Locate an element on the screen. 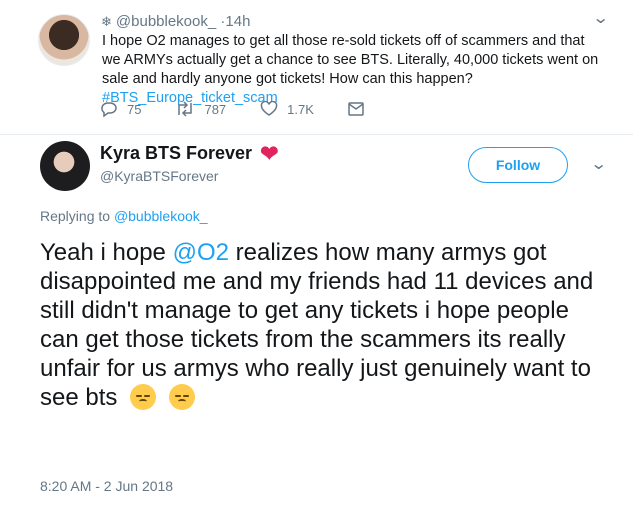 The width and height of the screenshot is (633, 517). display-name: Kyra BTS Forever ❤ is located at coordinates (189, 153).